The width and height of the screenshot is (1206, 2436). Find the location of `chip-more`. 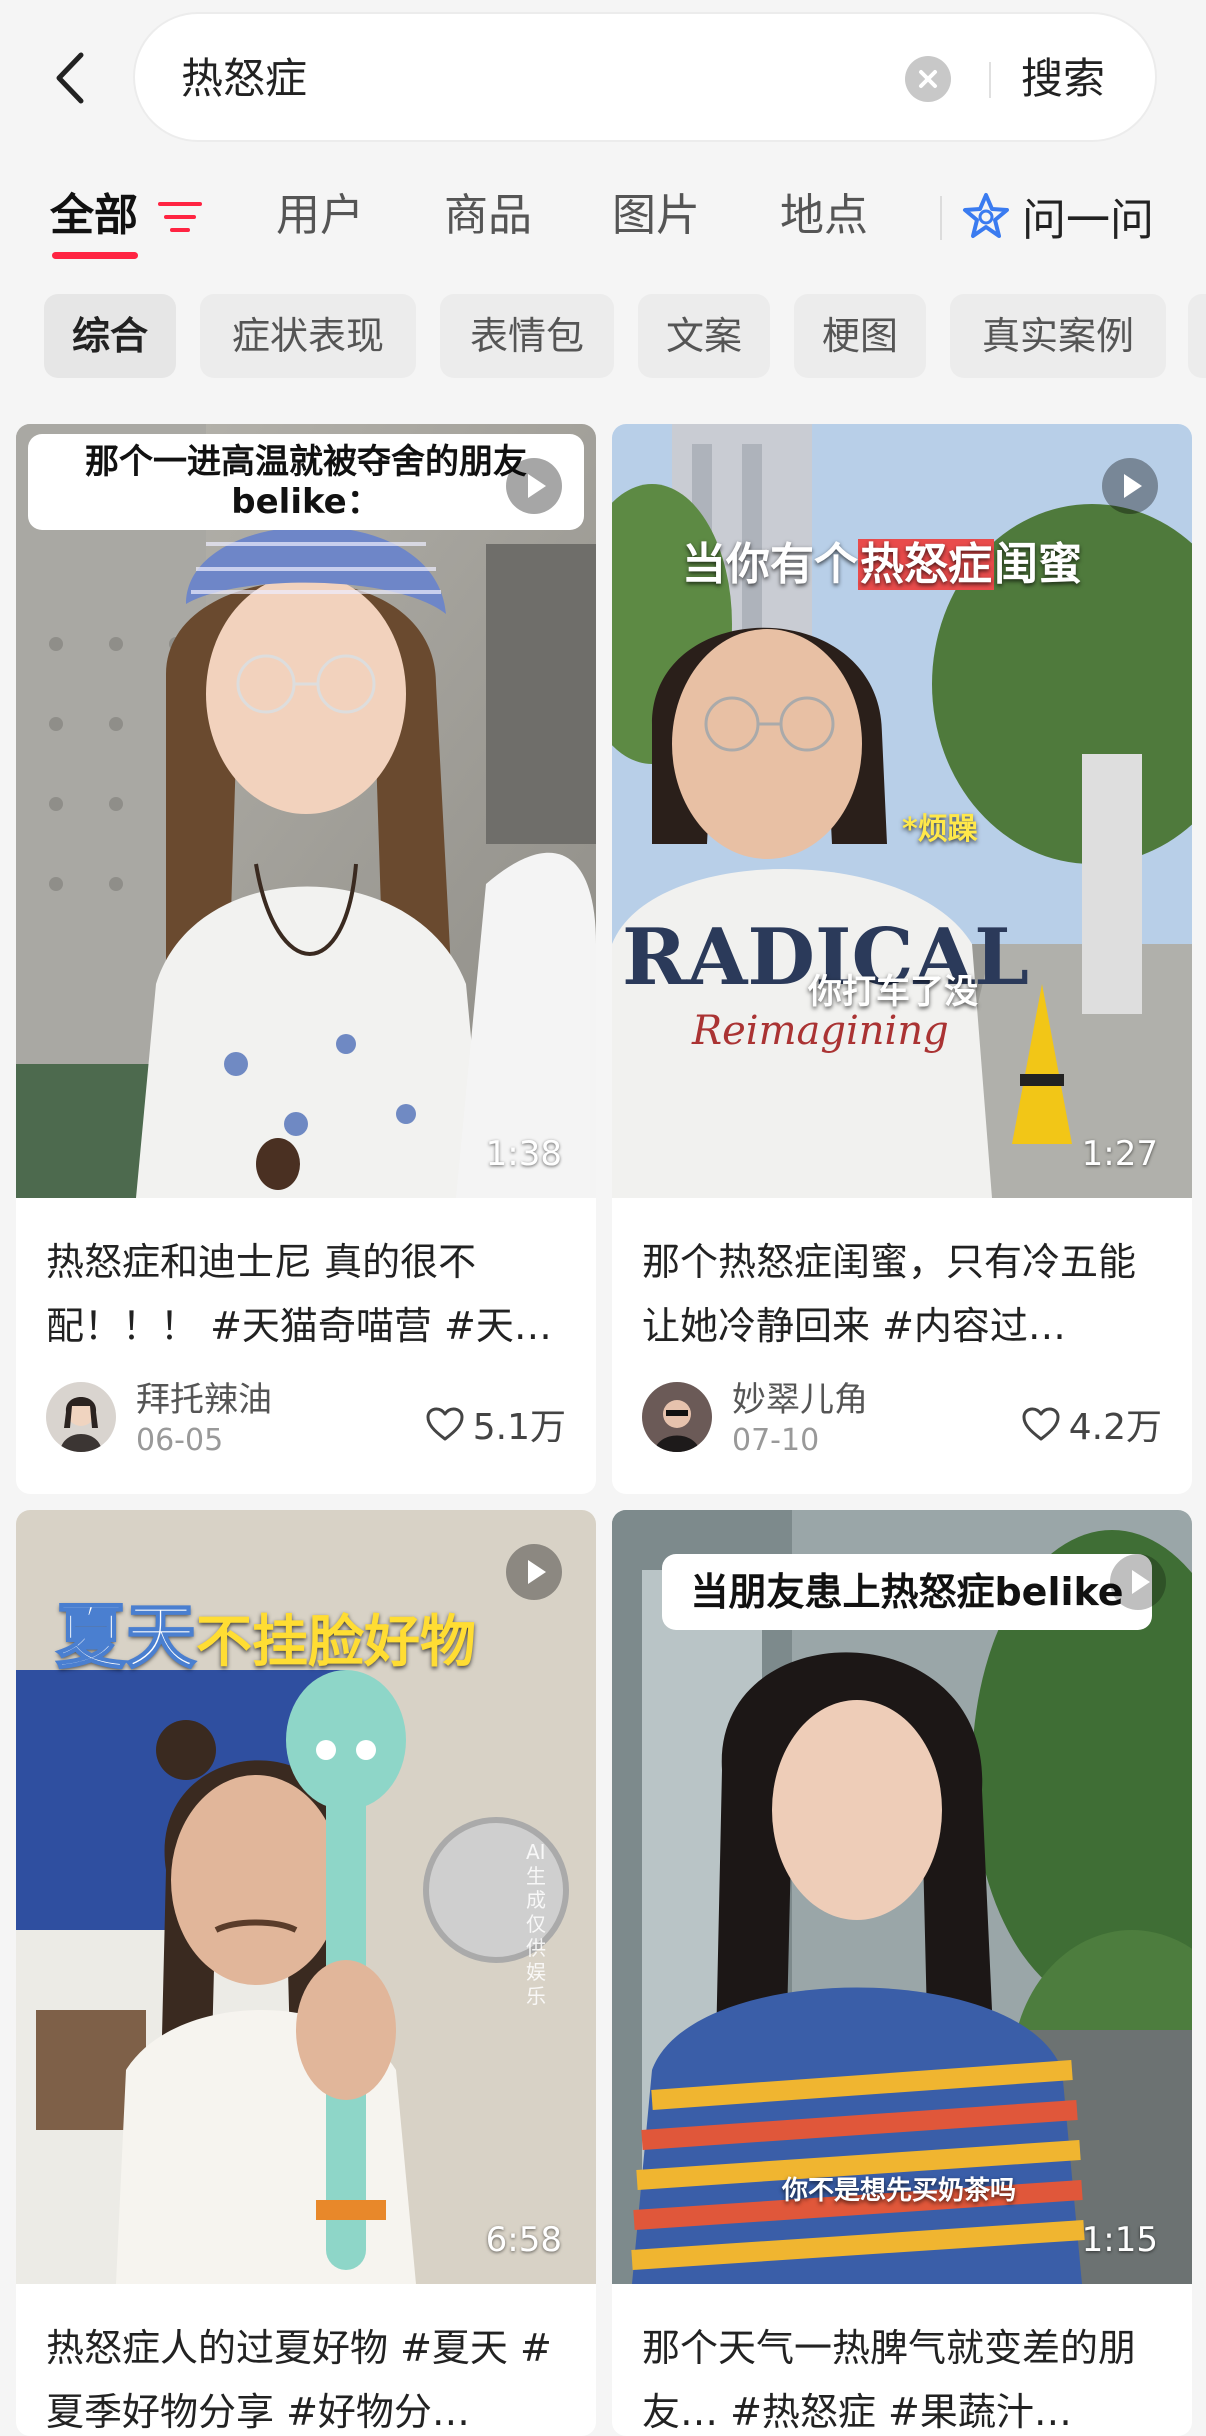

chip-more is located at coordinates (1197, 336).